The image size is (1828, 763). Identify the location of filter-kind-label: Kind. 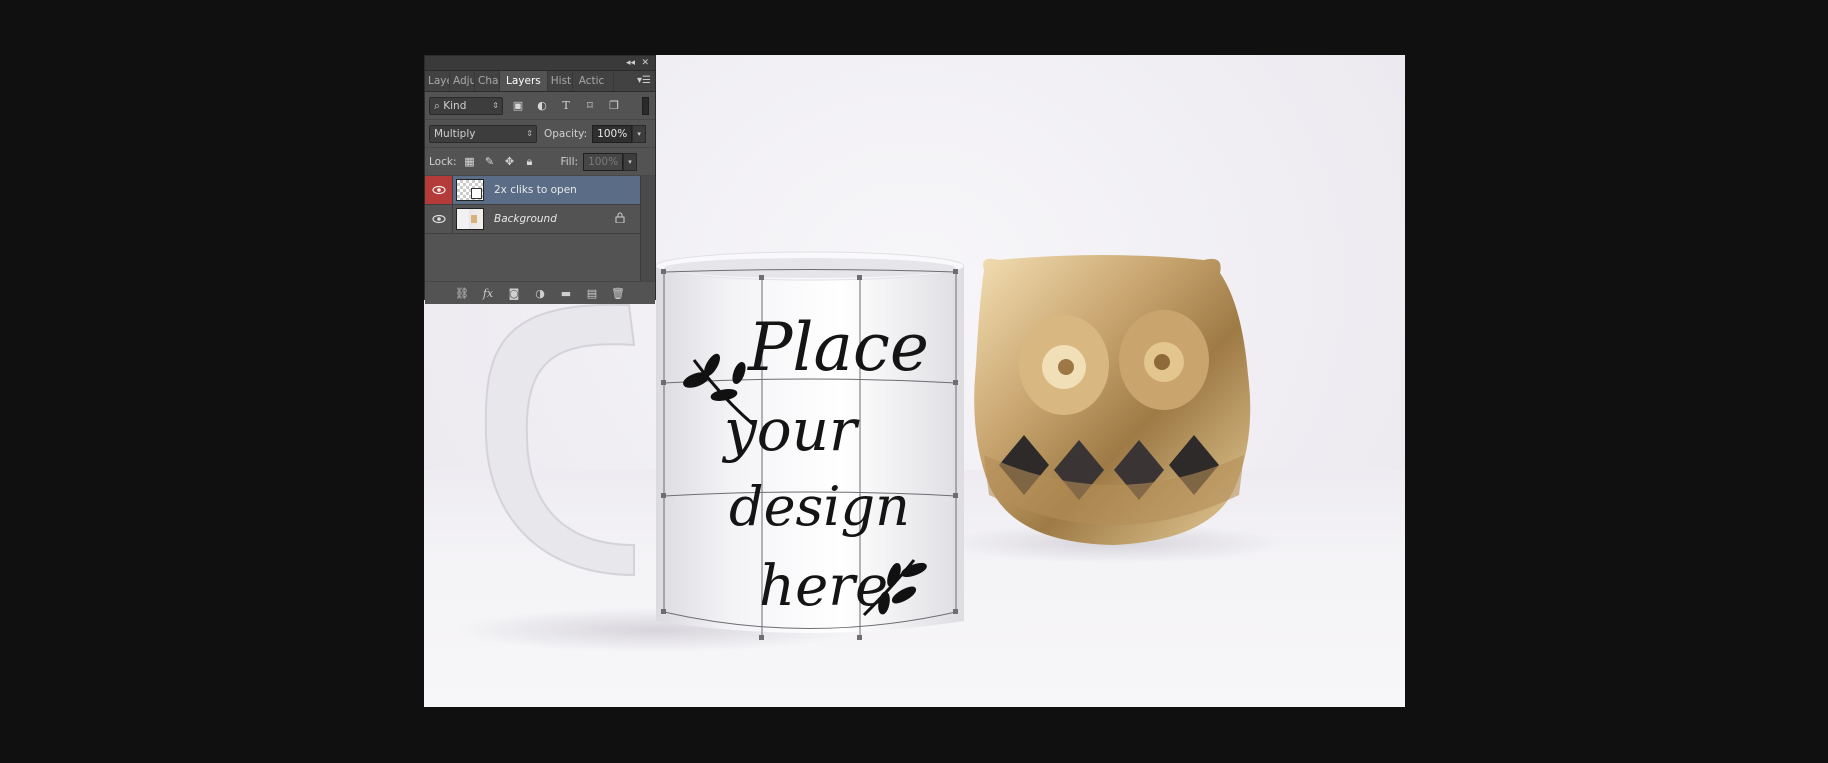
(455, 105).